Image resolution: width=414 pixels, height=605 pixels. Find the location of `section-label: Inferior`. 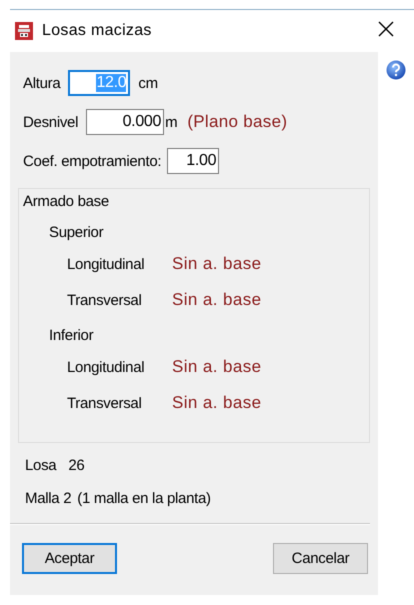

section-label: Inferior is located at coordinates (71, 335).